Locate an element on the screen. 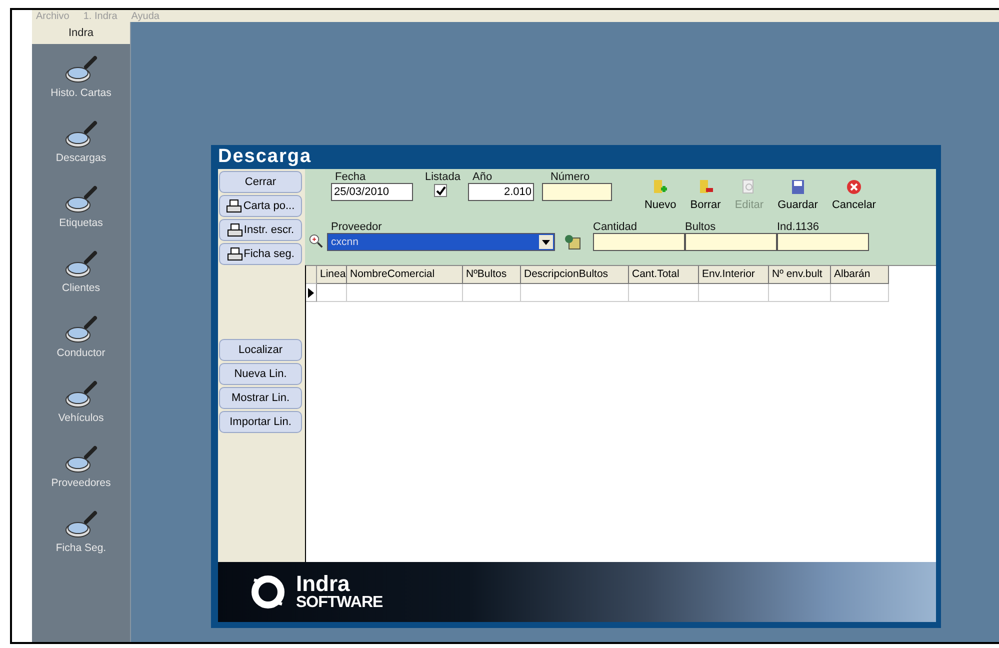  toolbar-button: Borrar is located at coordinates (705, 195).